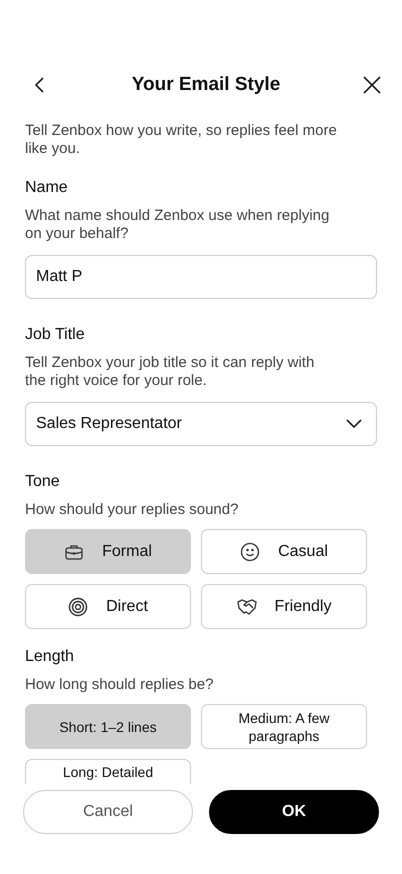 The height and width of the screenshot is (874, 402). Describe the element at coordinates (354, 424) in the screenshot. I see `chevron-down-icon` at that location.